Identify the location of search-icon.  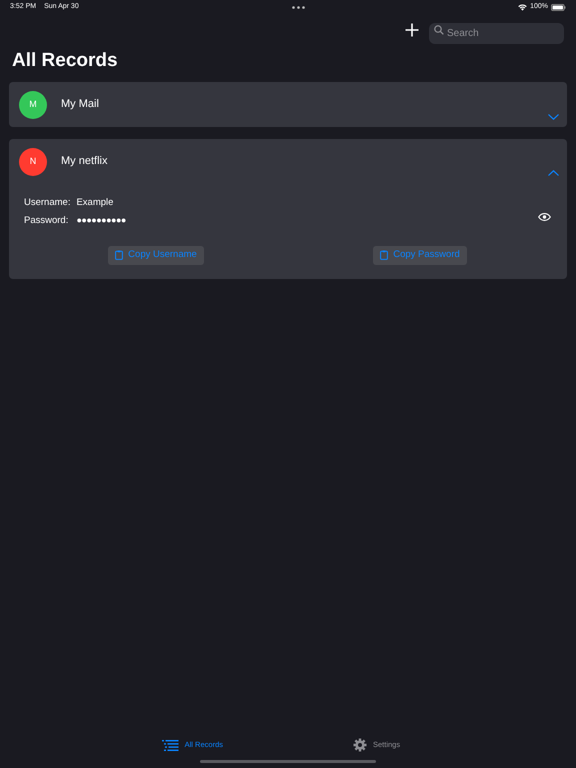
(439, 29).